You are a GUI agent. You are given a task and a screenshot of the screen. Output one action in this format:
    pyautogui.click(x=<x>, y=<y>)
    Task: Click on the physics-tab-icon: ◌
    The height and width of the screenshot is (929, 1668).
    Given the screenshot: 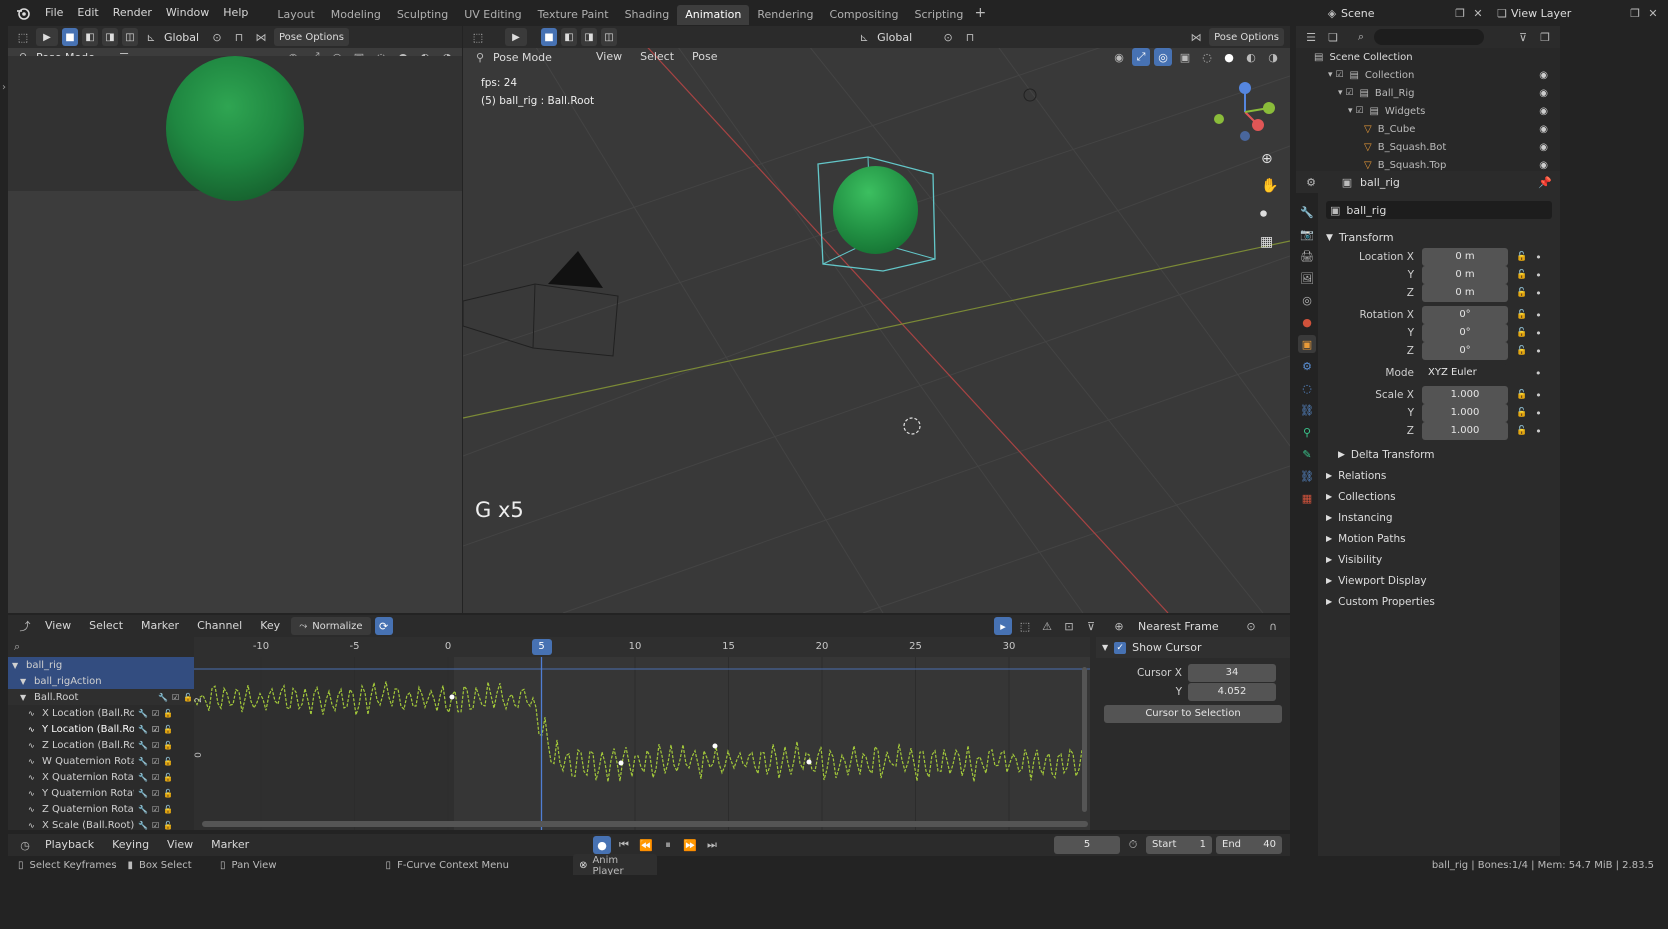 What is the action you would take?
    pyautogui.click(x=1307, y=388)
    